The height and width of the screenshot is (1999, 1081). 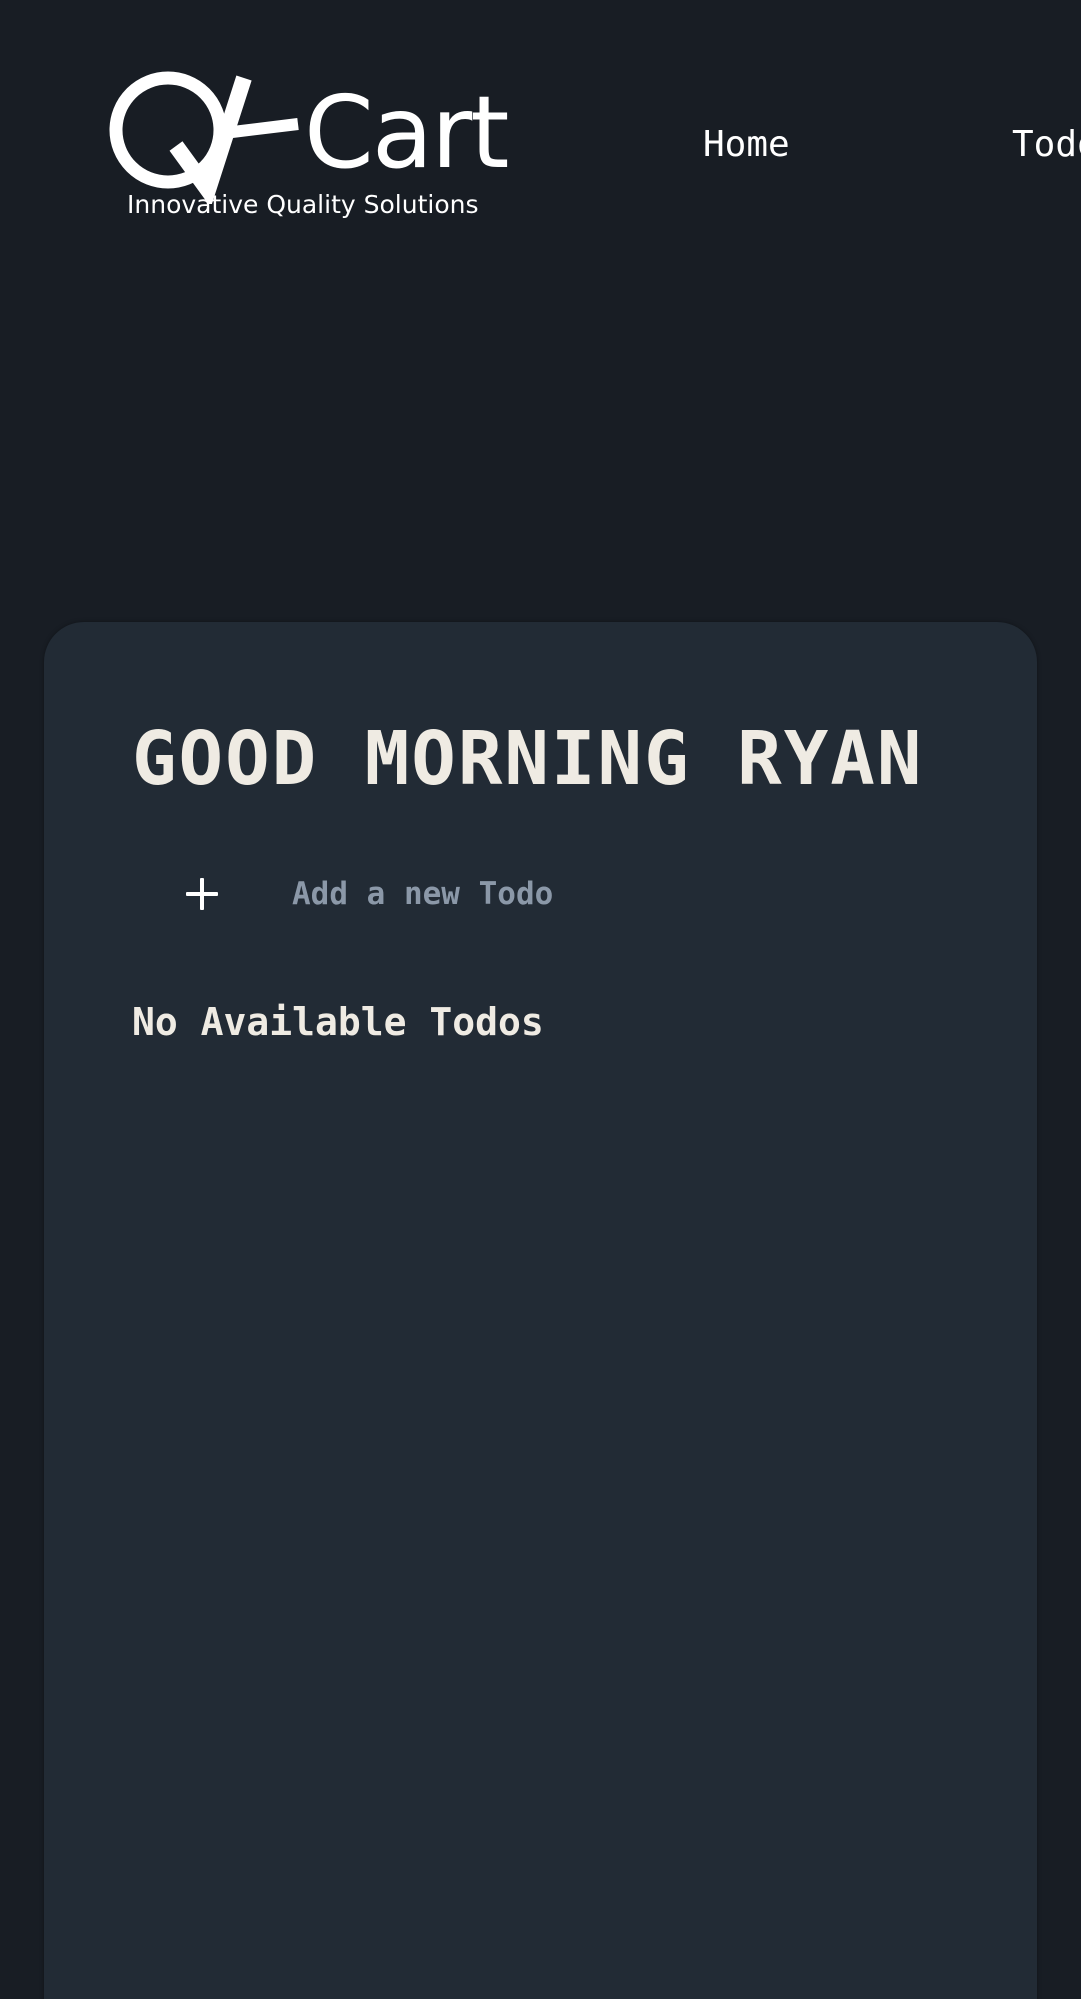 What do you see at coordinates (572, 894) in the screenshot?
I see `new-todo-input` at bounding box center [572, 894].